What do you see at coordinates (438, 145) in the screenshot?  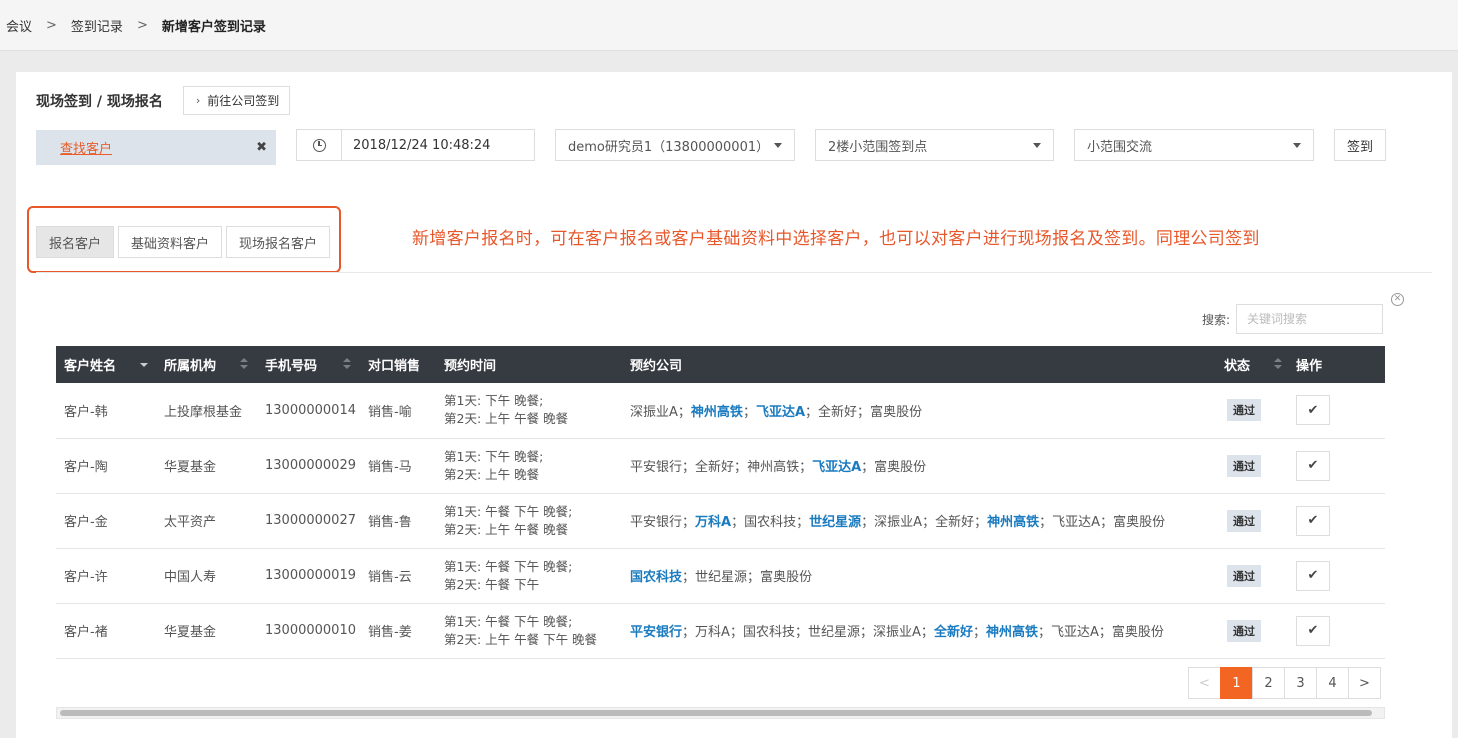 I see `datetime-input: 2018/12/24 10:48:24` at bounding box center [438, 145].